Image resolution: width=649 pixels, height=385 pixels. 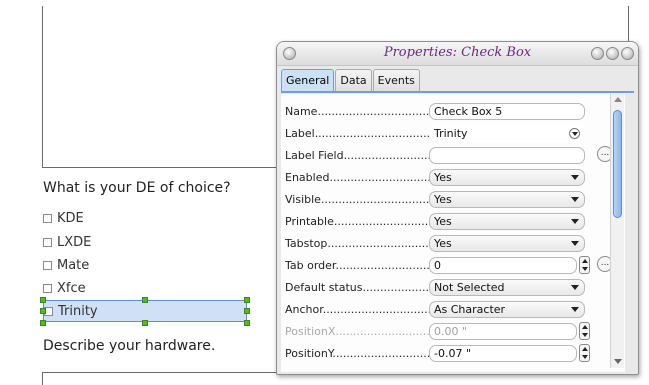 What do you see at coordinates (308, 80) in the screenshot?
I see `tab-general: General` at bounding box center [308, 80].